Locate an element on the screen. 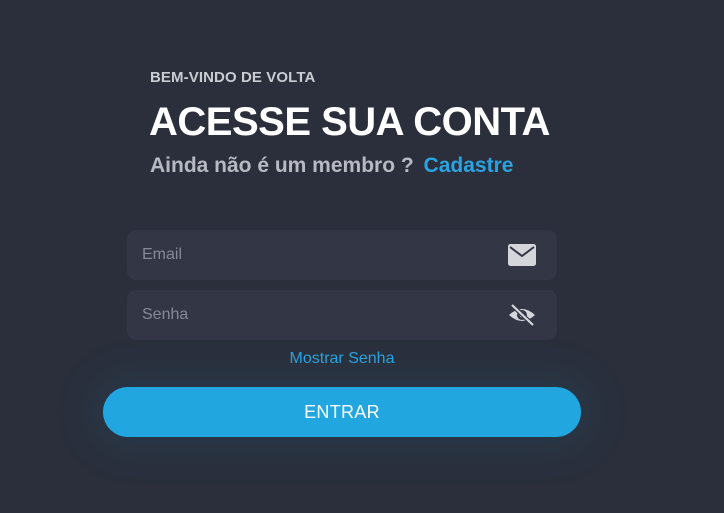 The height and width of the screenshot is (513, 724). email-input is located at coordinates (342, 255).